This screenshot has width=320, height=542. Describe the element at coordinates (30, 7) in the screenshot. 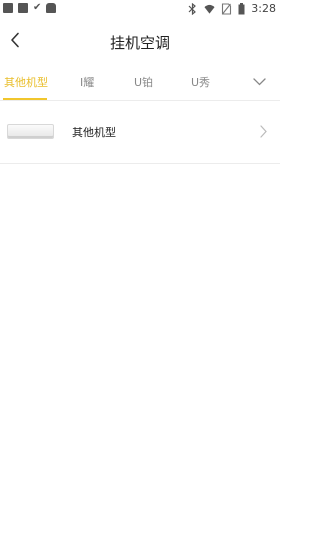

I see `status-bar-notifications: ✔` at that location.